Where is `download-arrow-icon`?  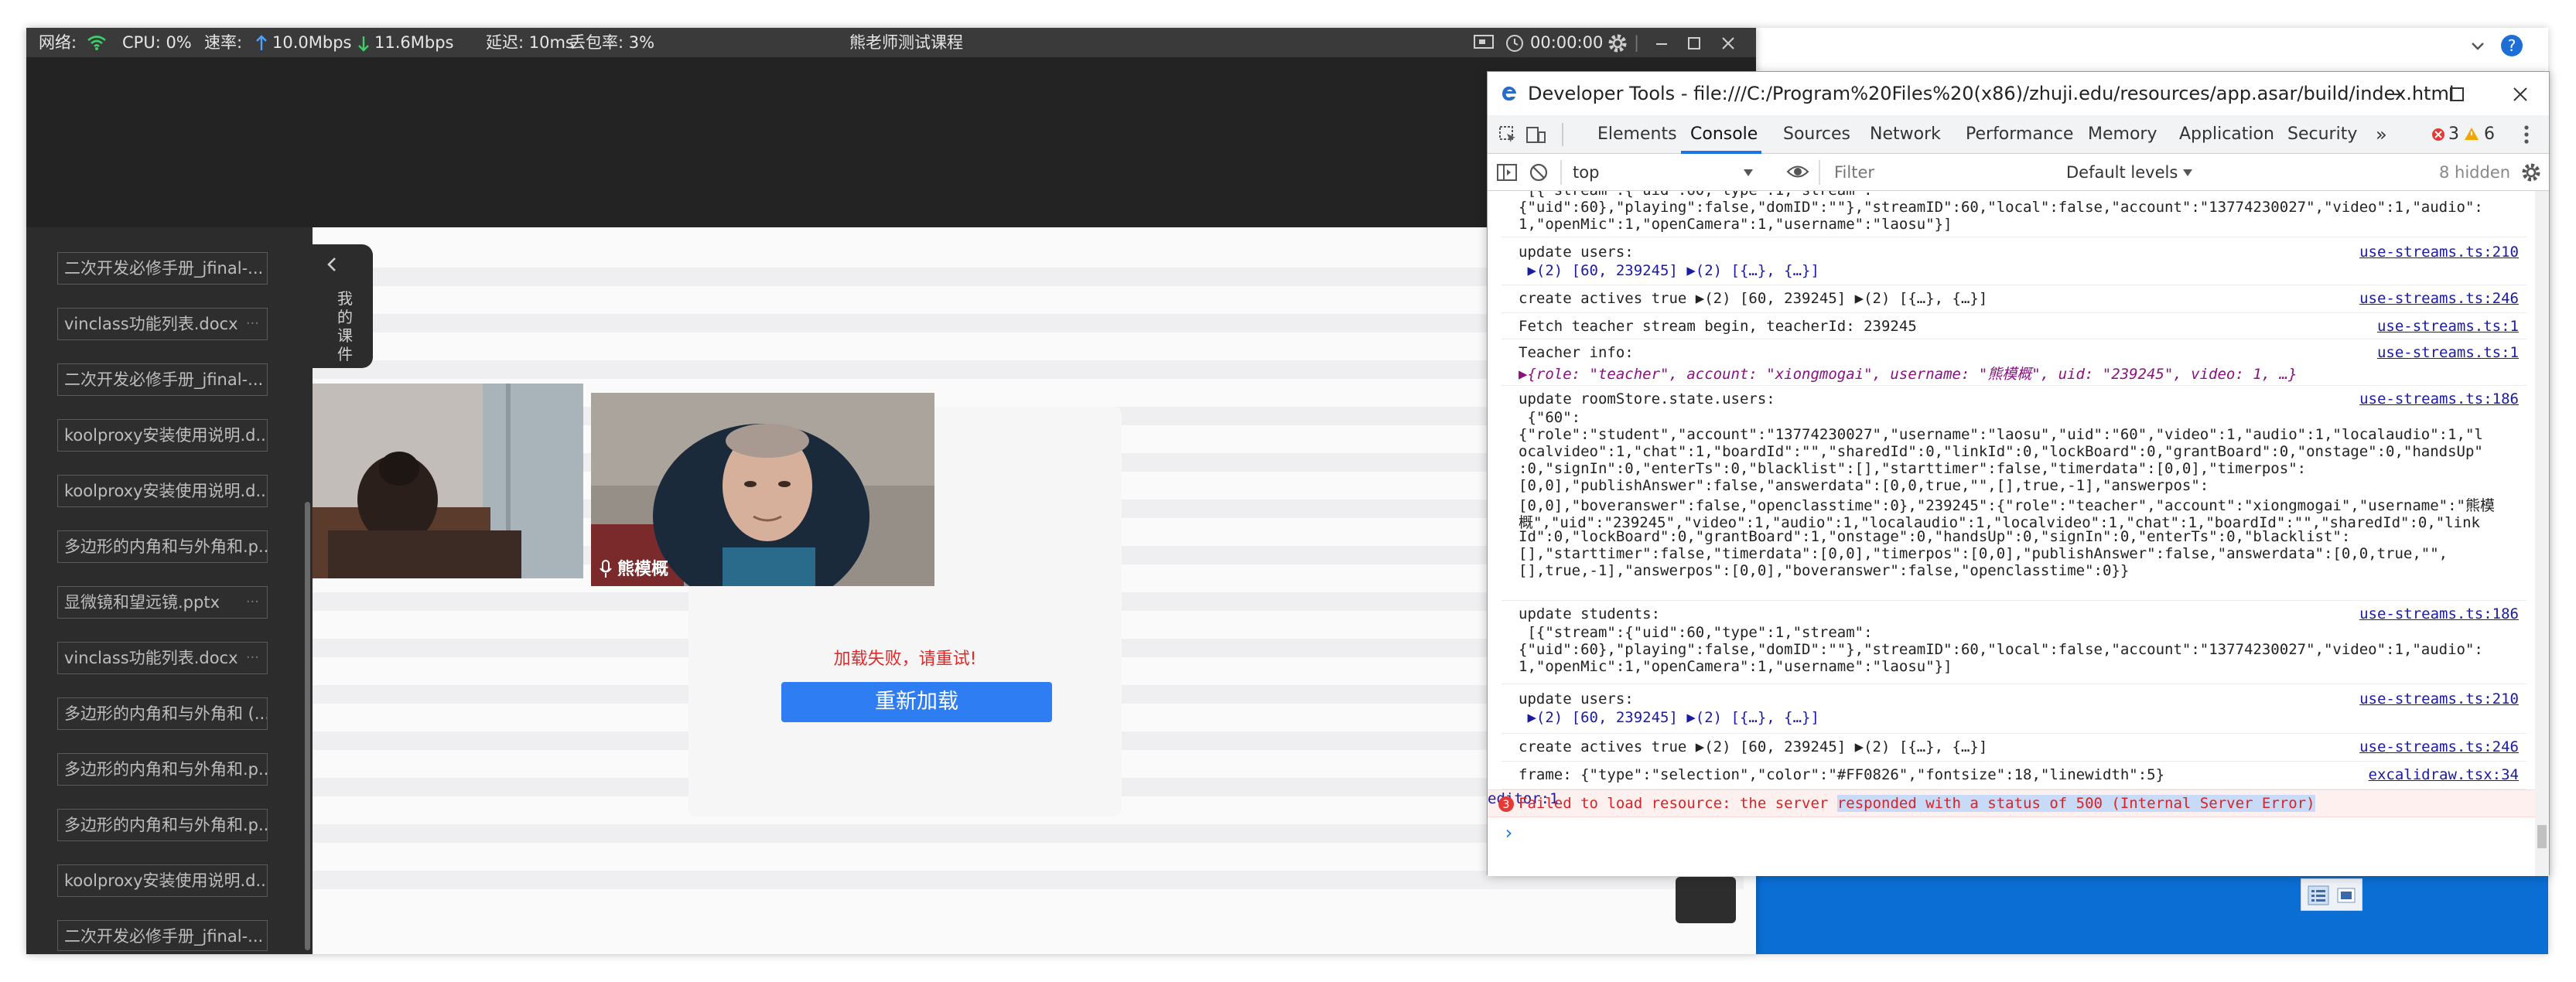
download-arrow-icon is located at coordinates (363, 44).